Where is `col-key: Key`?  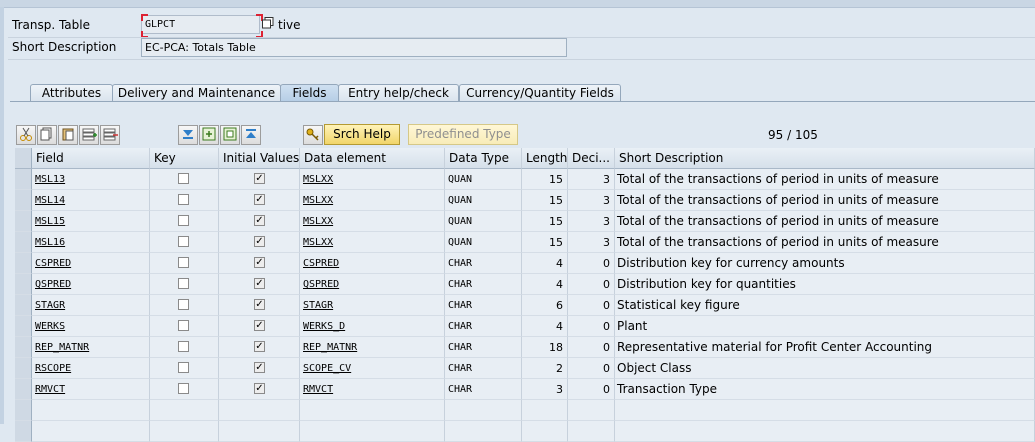 col-key: Key is located at coordinates (184, 158).